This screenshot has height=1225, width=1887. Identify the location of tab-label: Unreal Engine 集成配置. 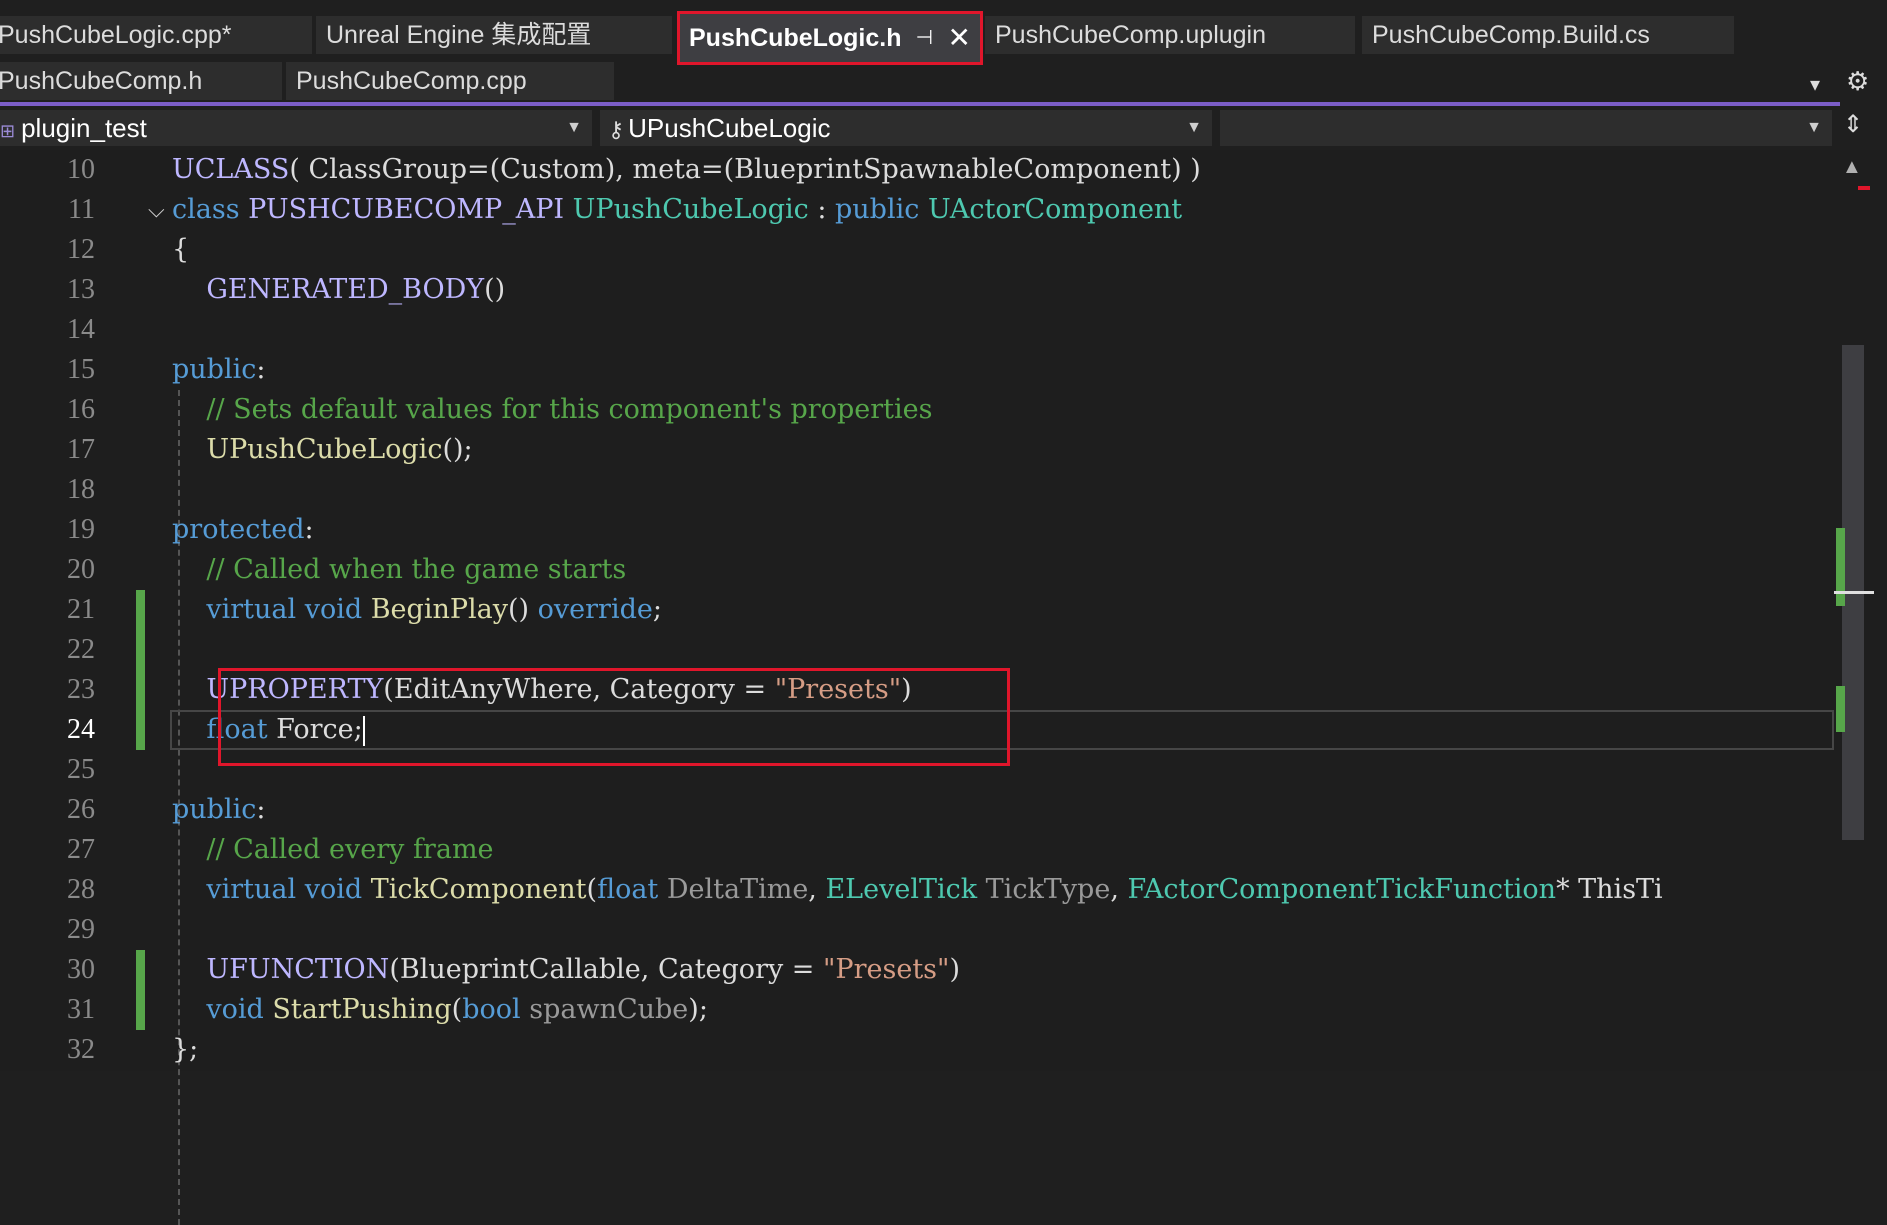
(459, 35).